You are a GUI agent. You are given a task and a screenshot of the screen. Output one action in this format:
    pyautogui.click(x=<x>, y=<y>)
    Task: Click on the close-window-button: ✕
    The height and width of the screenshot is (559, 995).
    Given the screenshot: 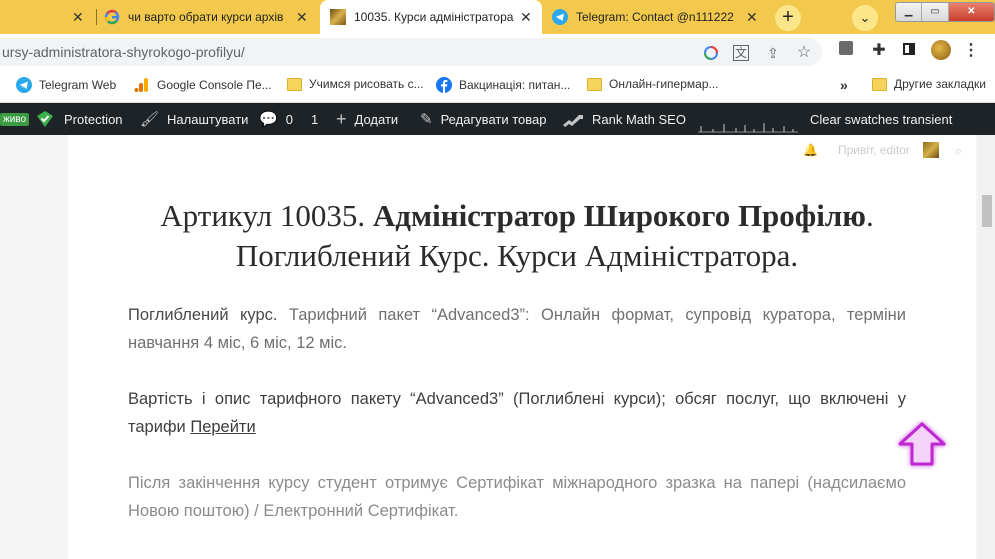 What is the action you would take?
    pyautogui.click(x=971, y=12)
    